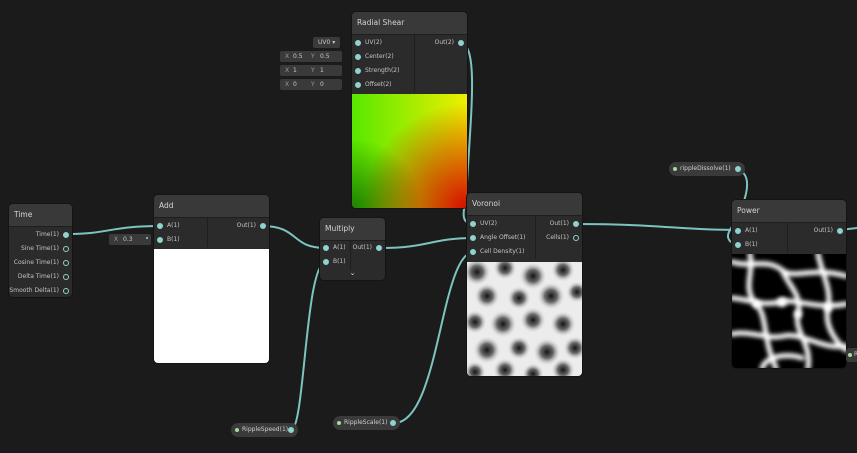 The height and width of the screenshot is (453, 857). I want to click on add-b-field: X 0.3, so click(130, 239).